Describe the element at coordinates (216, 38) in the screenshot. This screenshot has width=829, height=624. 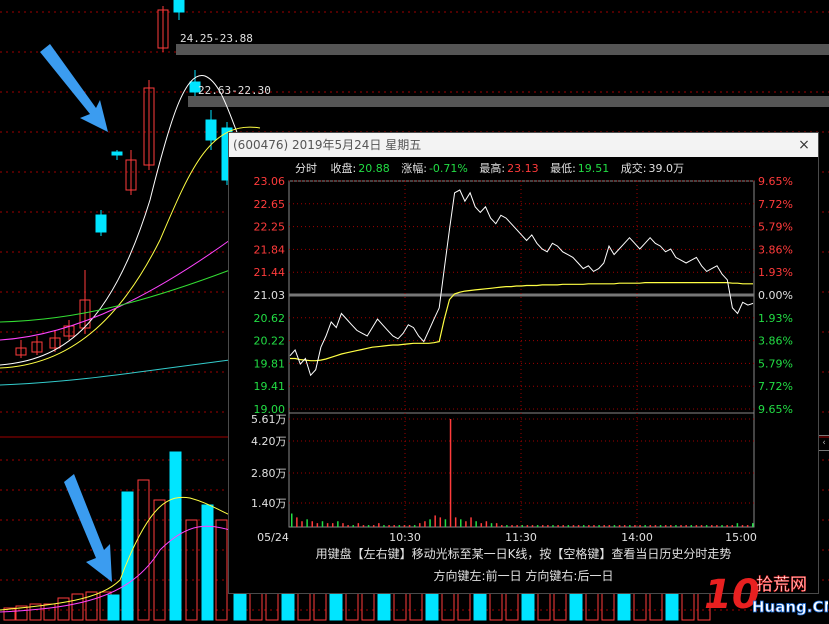
I see `resistance-zone-label-1: 24.25-23.88` at that location.